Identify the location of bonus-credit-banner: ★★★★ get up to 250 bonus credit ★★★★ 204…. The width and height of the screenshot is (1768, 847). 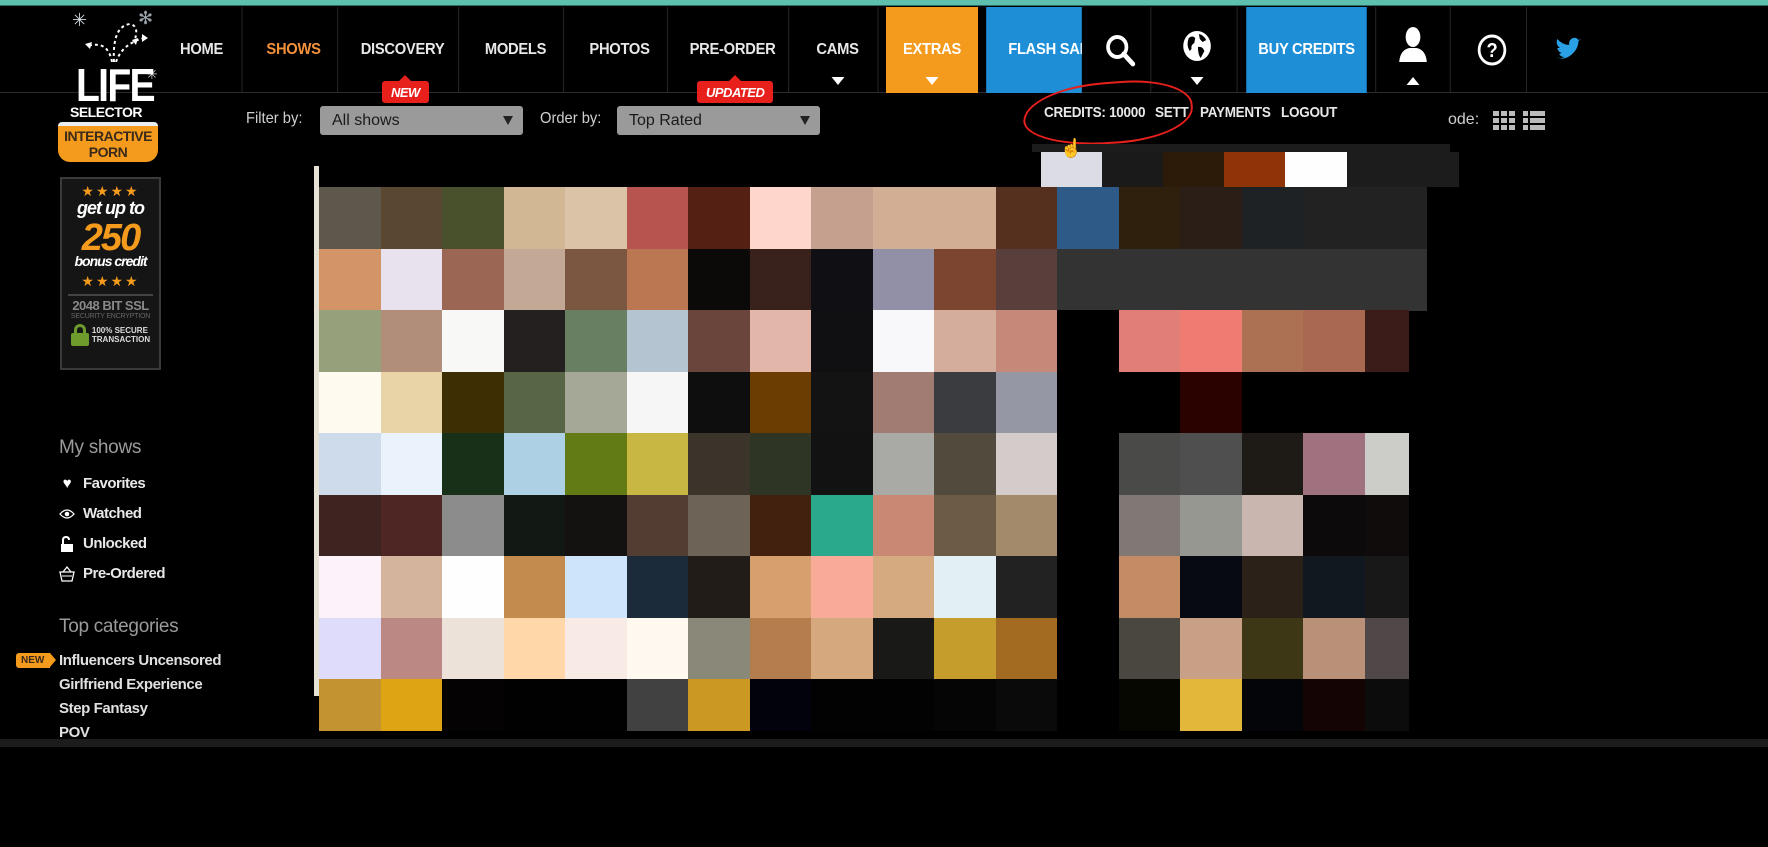
(110, 273).